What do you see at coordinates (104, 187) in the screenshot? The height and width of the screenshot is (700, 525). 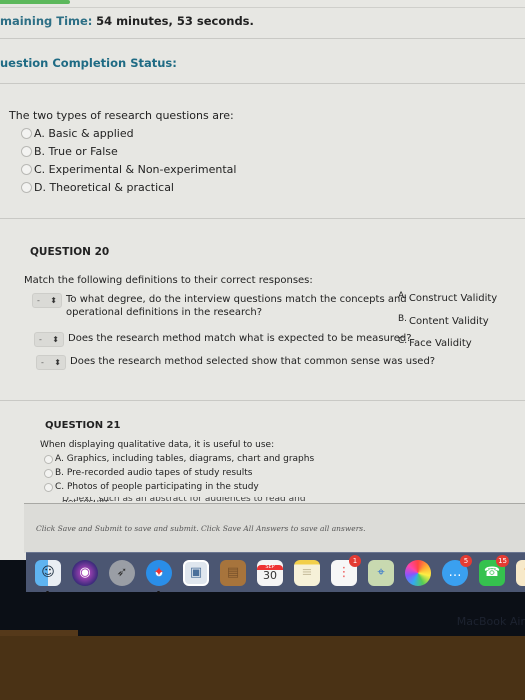 I see `option-label: D. Theoretical & practical` at bounding box center [104, 187].